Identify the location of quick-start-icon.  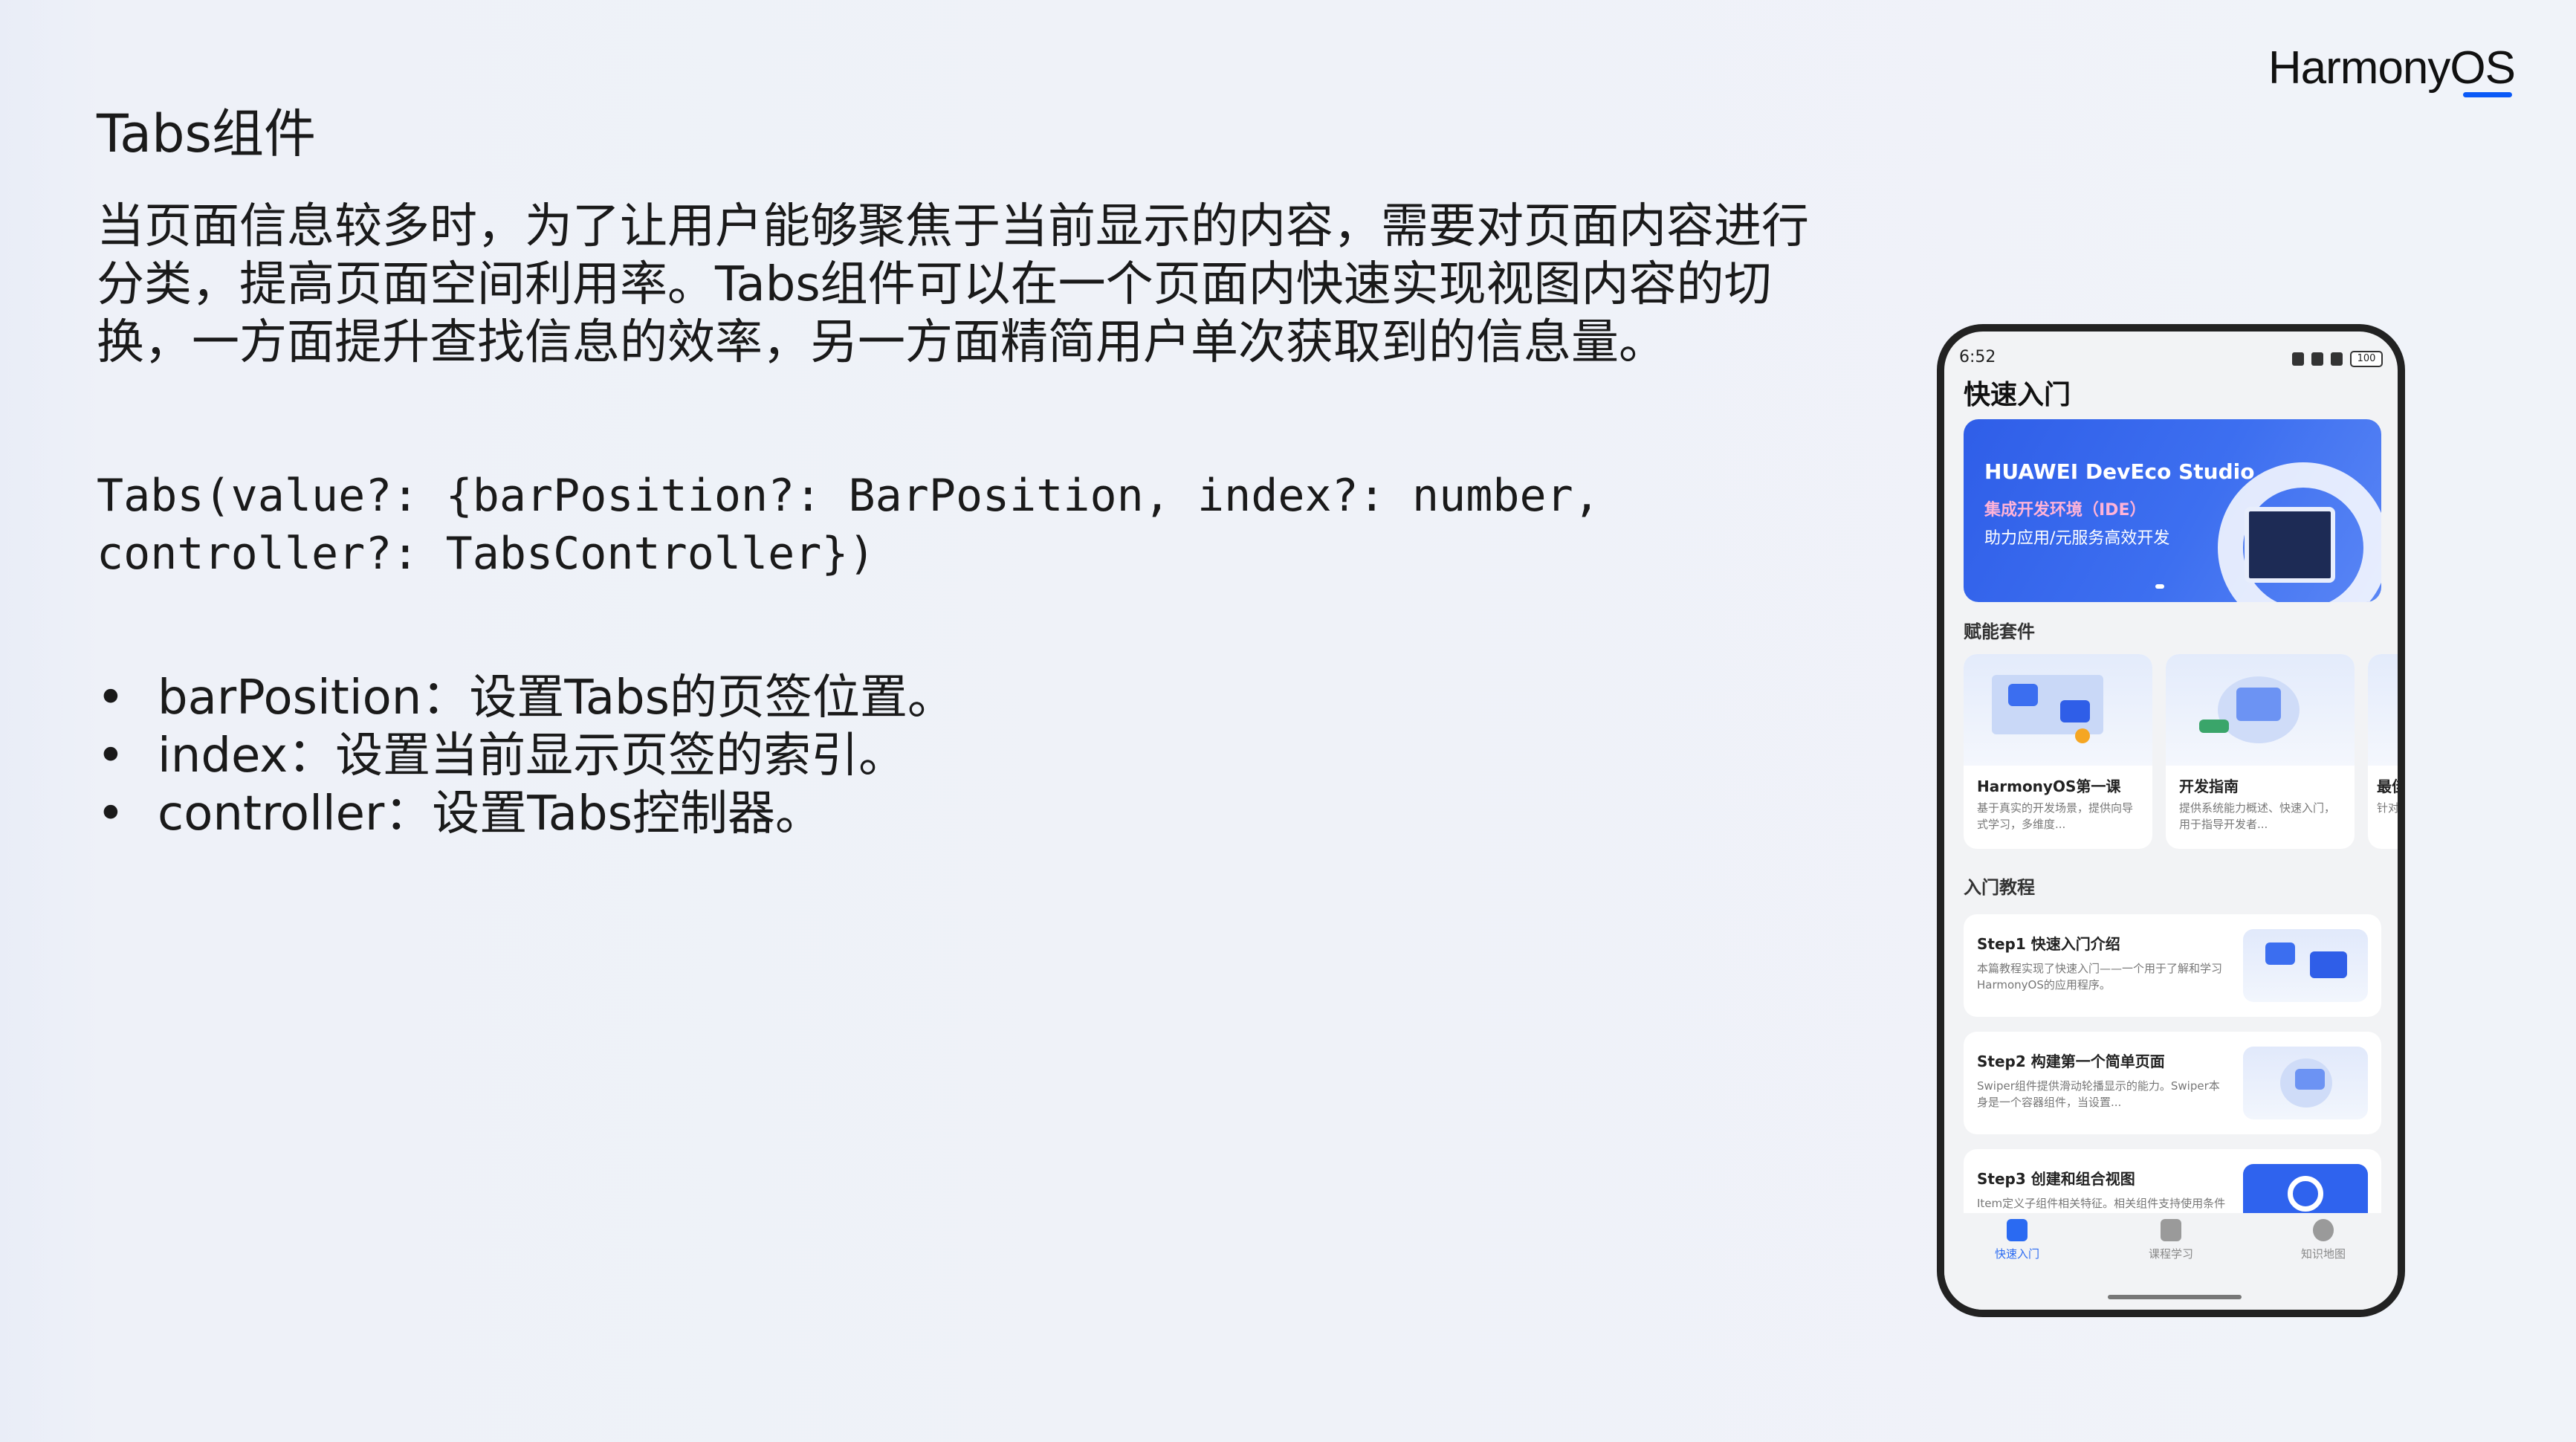
(2017, 1230).